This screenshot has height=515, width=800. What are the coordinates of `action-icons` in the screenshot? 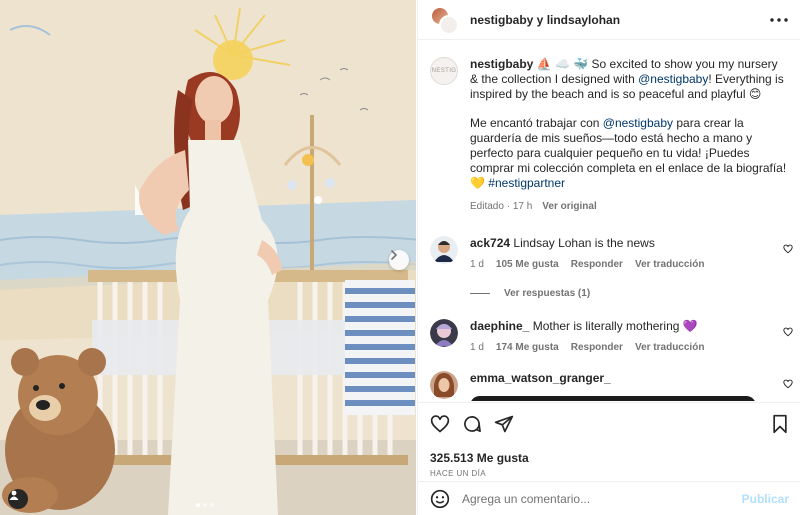 It's located at (609, 424).